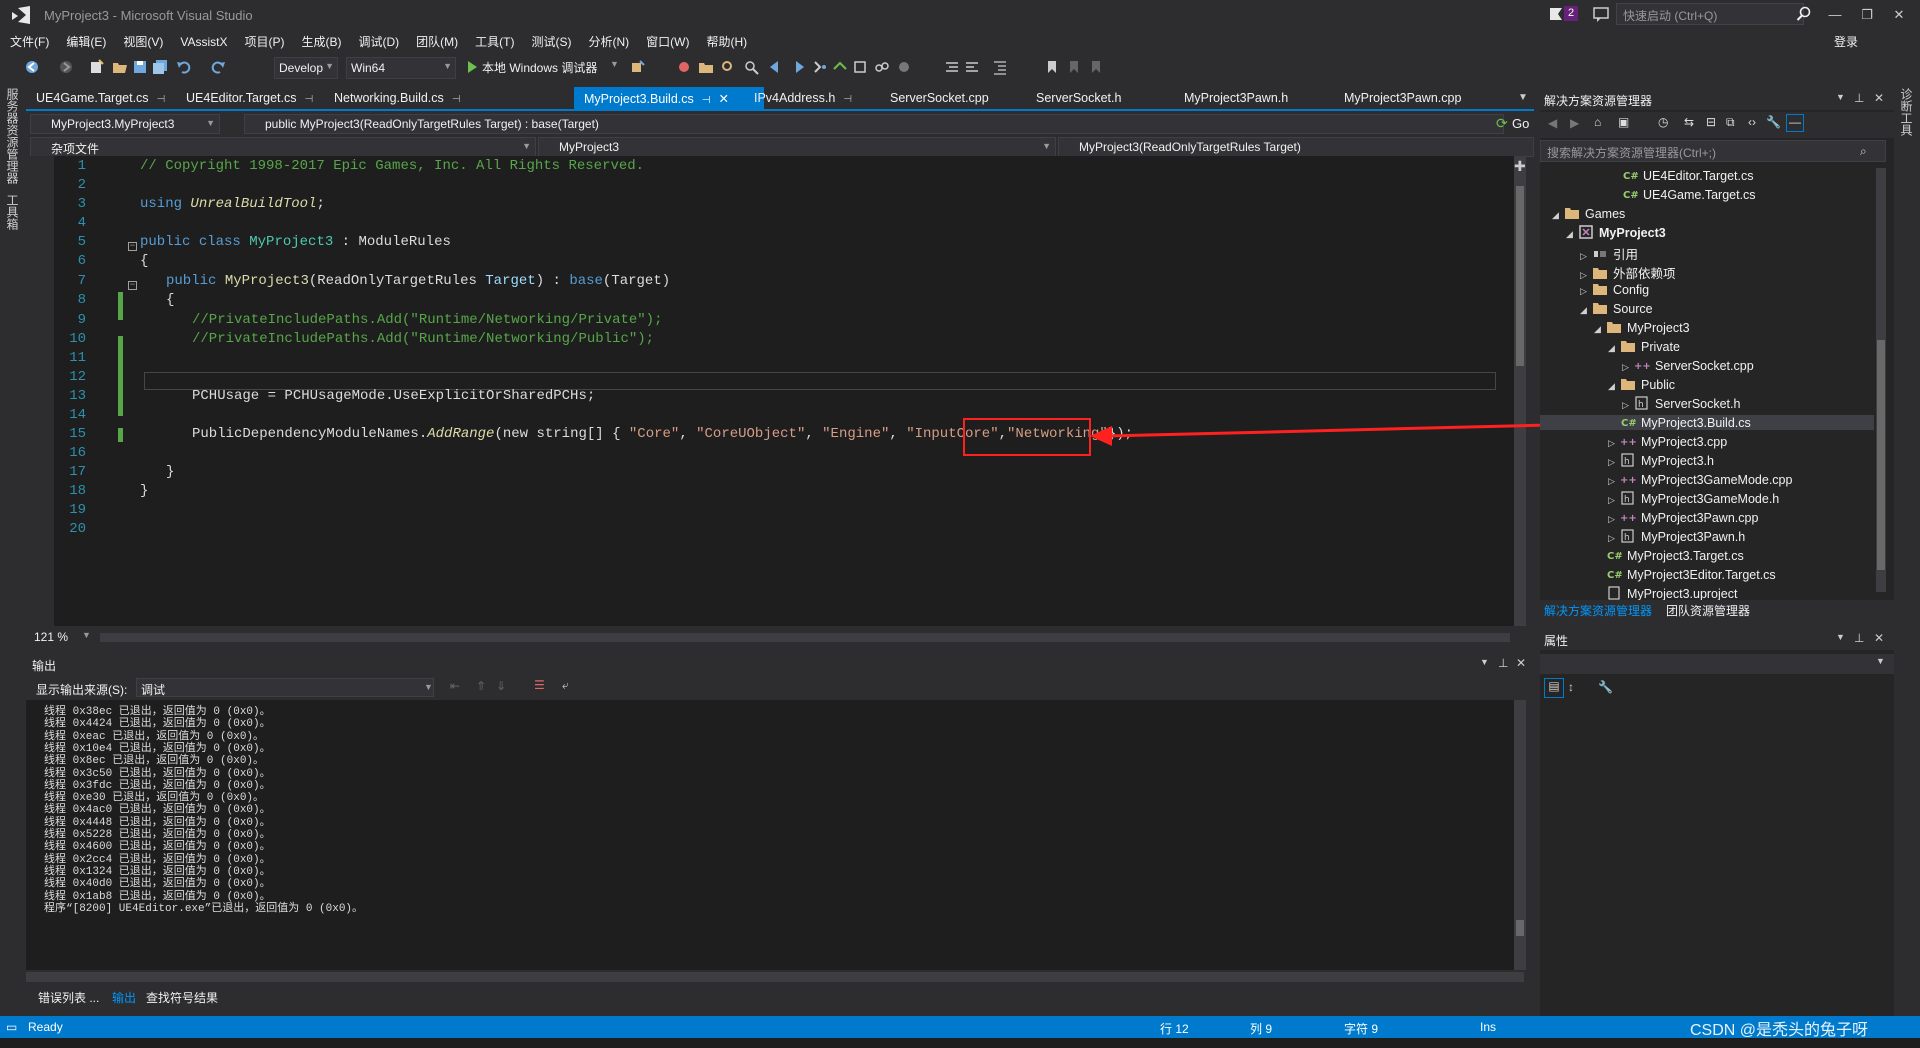 The height and width of the screenshot is (1048, 1920). Describe the element at coordinates (32, 67) in the screenshot. I see `back-icon` at that location.